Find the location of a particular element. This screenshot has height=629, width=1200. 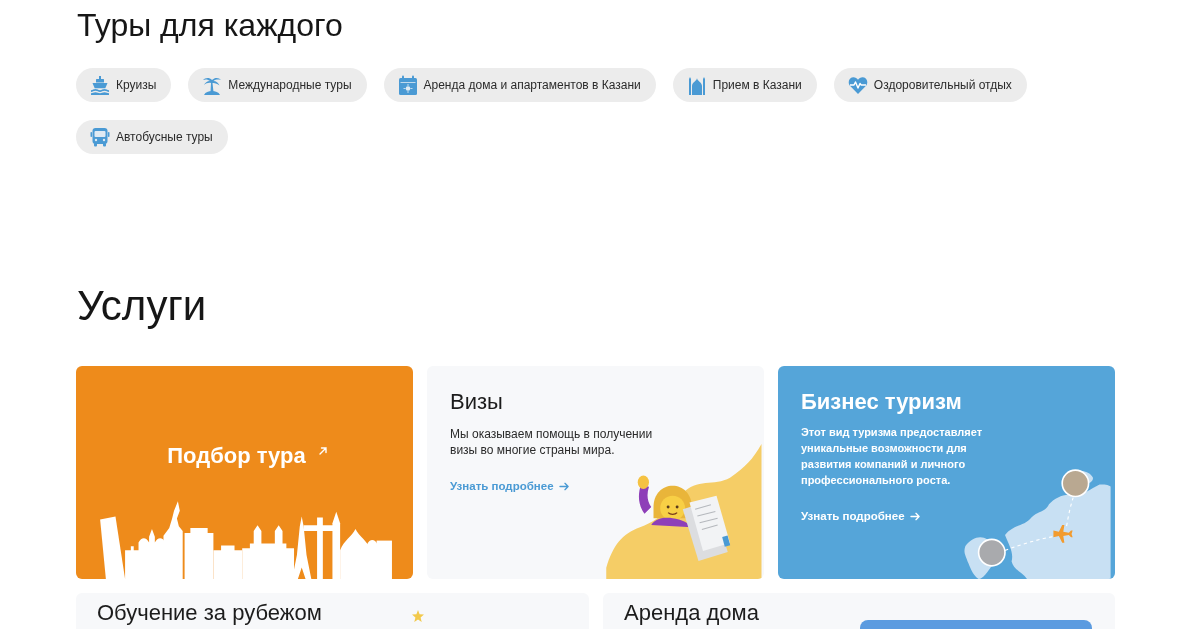

card-description: Мы оказываем помощь в получении визы во многие страны мира. is located at coordinates (552, 442).